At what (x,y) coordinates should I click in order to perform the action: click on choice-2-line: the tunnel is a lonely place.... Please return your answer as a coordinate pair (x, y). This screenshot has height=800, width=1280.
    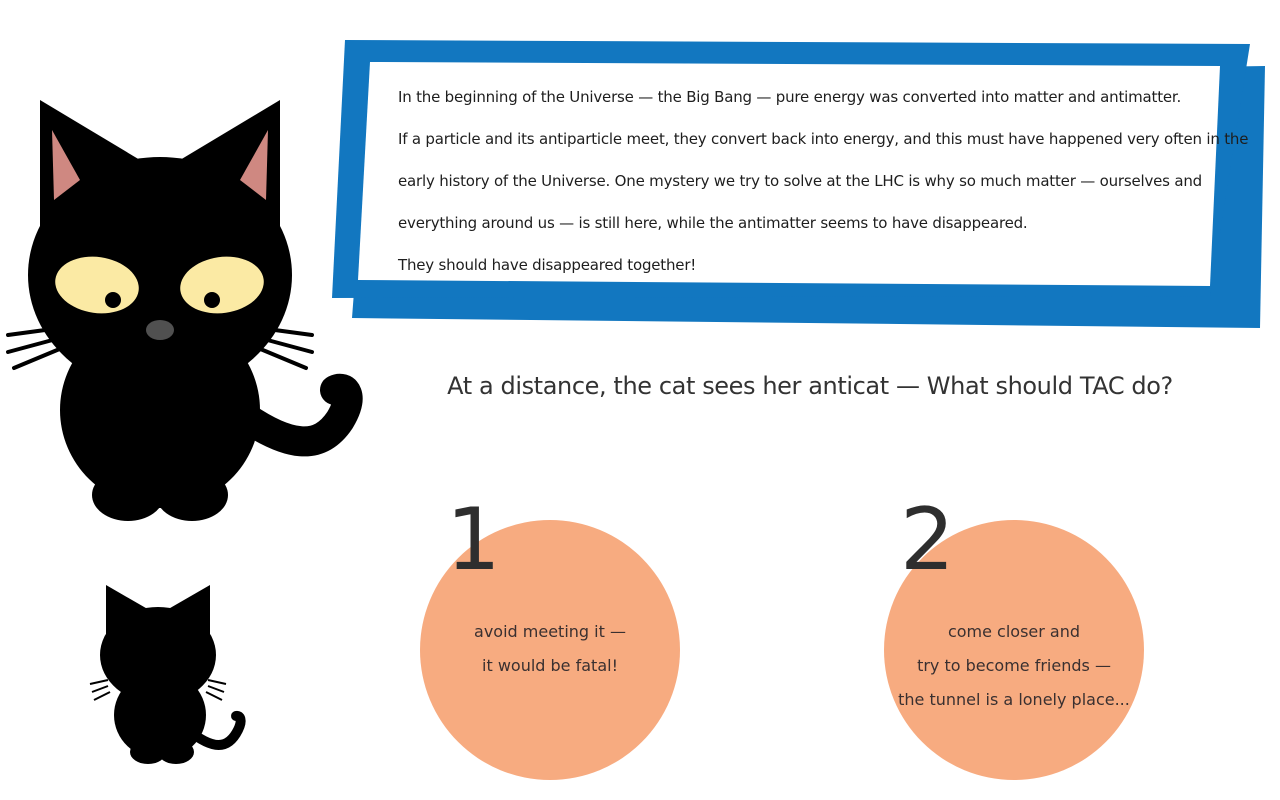
    Looking at the image, I should click on (1014, 699).